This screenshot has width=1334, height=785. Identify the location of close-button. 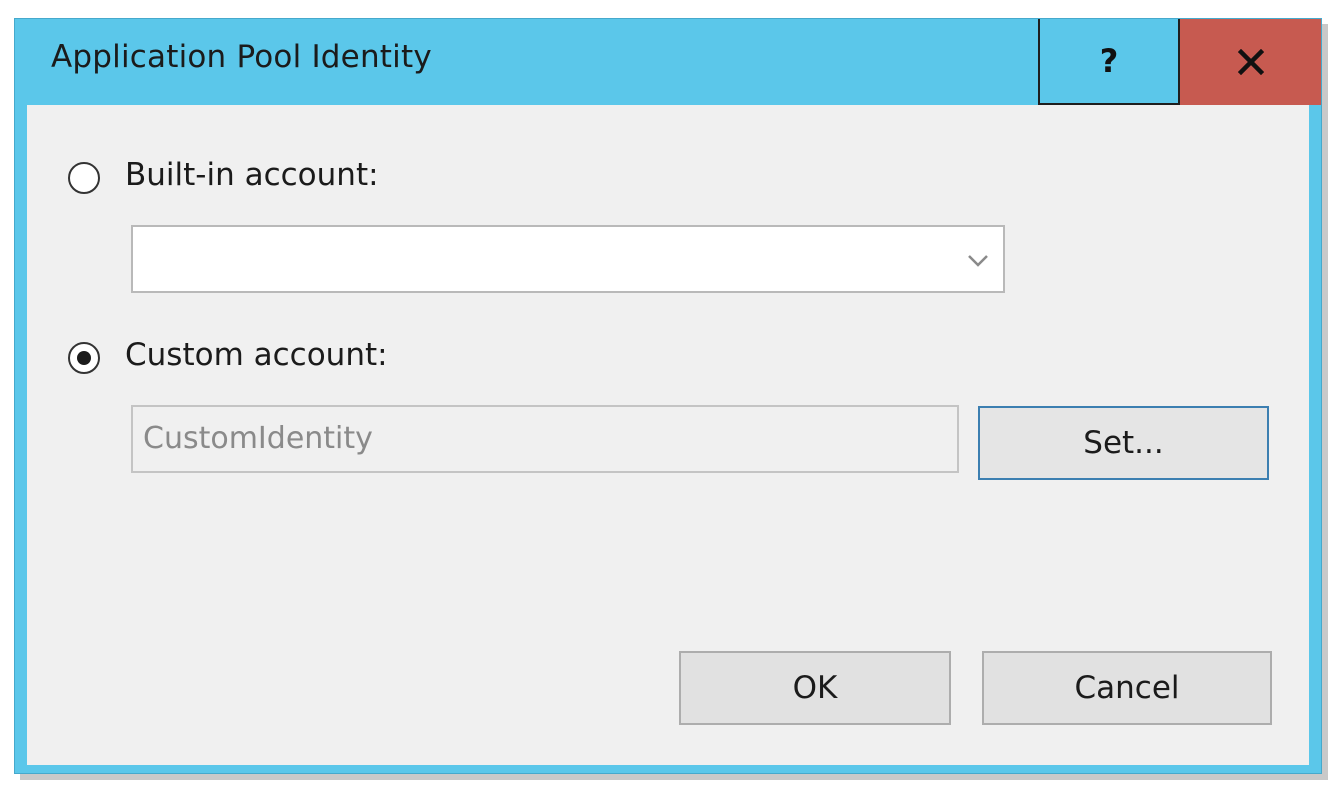
(1250, 62).